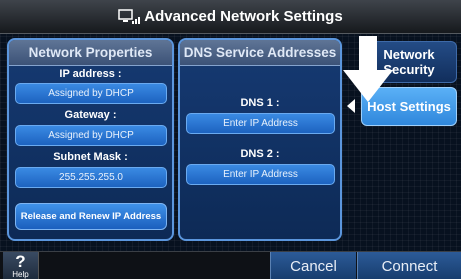 This screenshot has height=279, width=461. Describe the element at coordinates (129, 16) in the screenshot. I see `network-icon` at that location.